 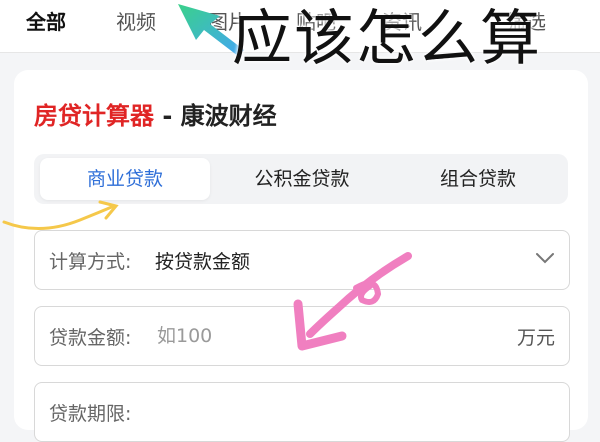 I want to click on calculator-name: 房贷计算器, so click(x=94, y=116).